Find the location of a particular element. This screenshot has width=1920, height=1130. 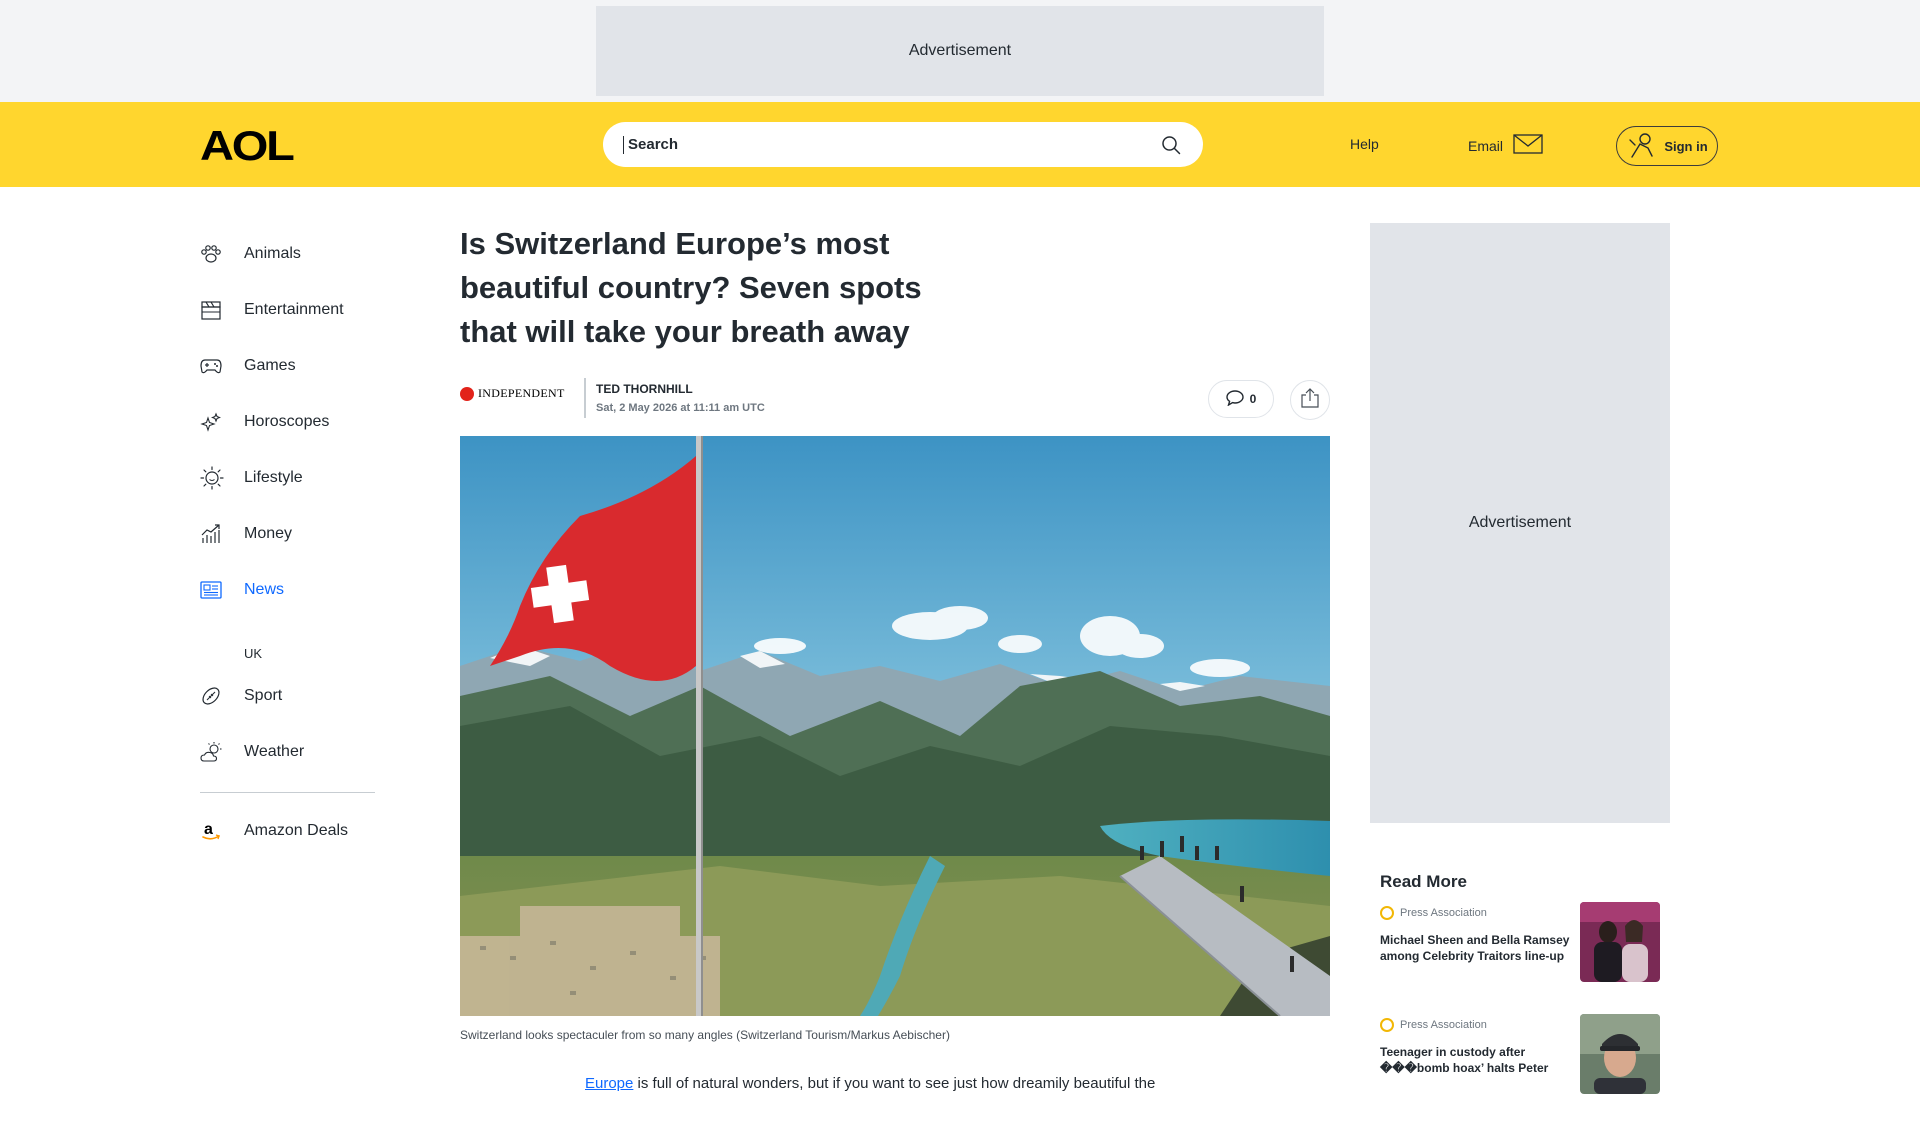

nav-label: Amazon Deals is located at coordinates (296, 830).